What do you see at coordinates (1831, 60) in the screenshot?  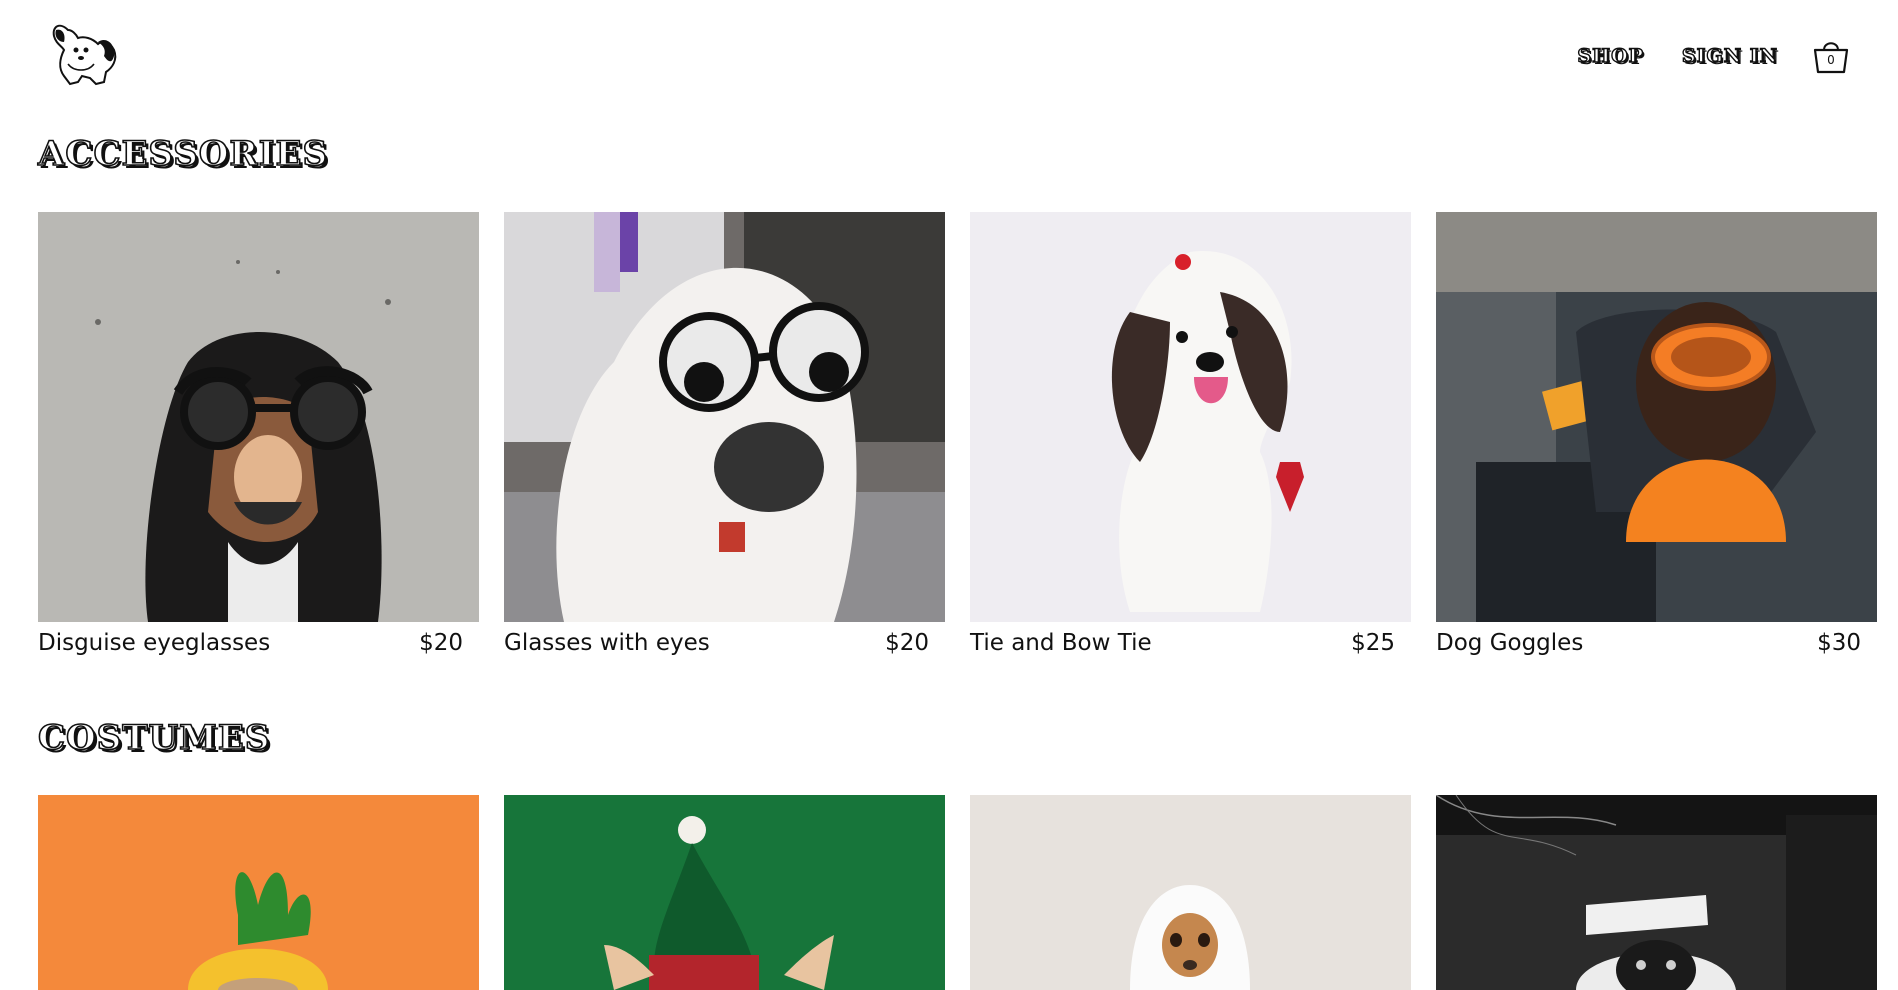 I see `cart-count-badge: 0` at bounding box center [1831, 60].